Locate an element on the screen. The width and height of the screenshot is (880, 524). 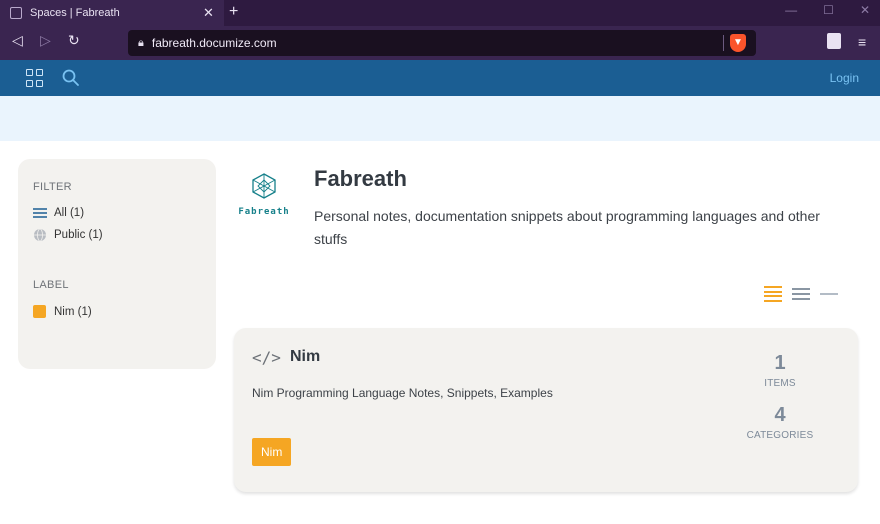
app-header: Login is located at coordinates (440, 78).